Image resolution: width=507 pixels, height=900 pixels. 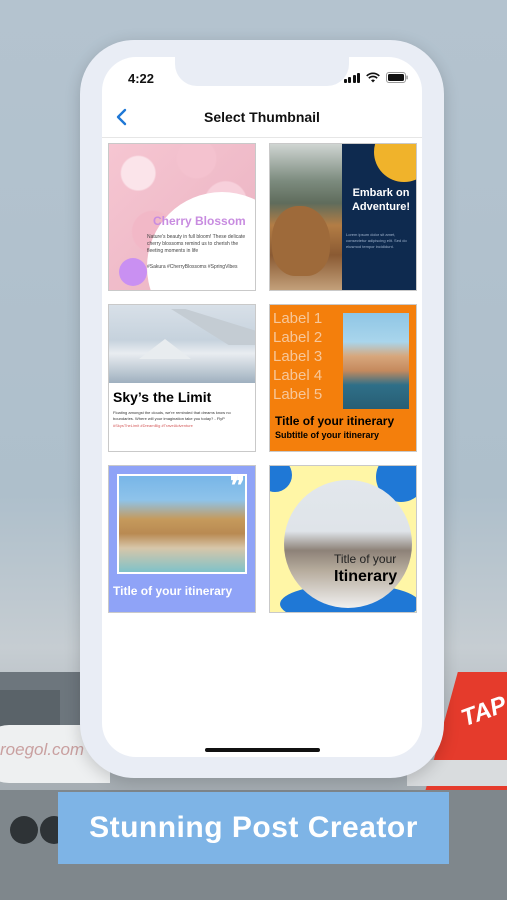 What do you see at coordinates (351, 77) in the screenshot?
I see `cellular-signal-icon` at bounding box center [351, 77].